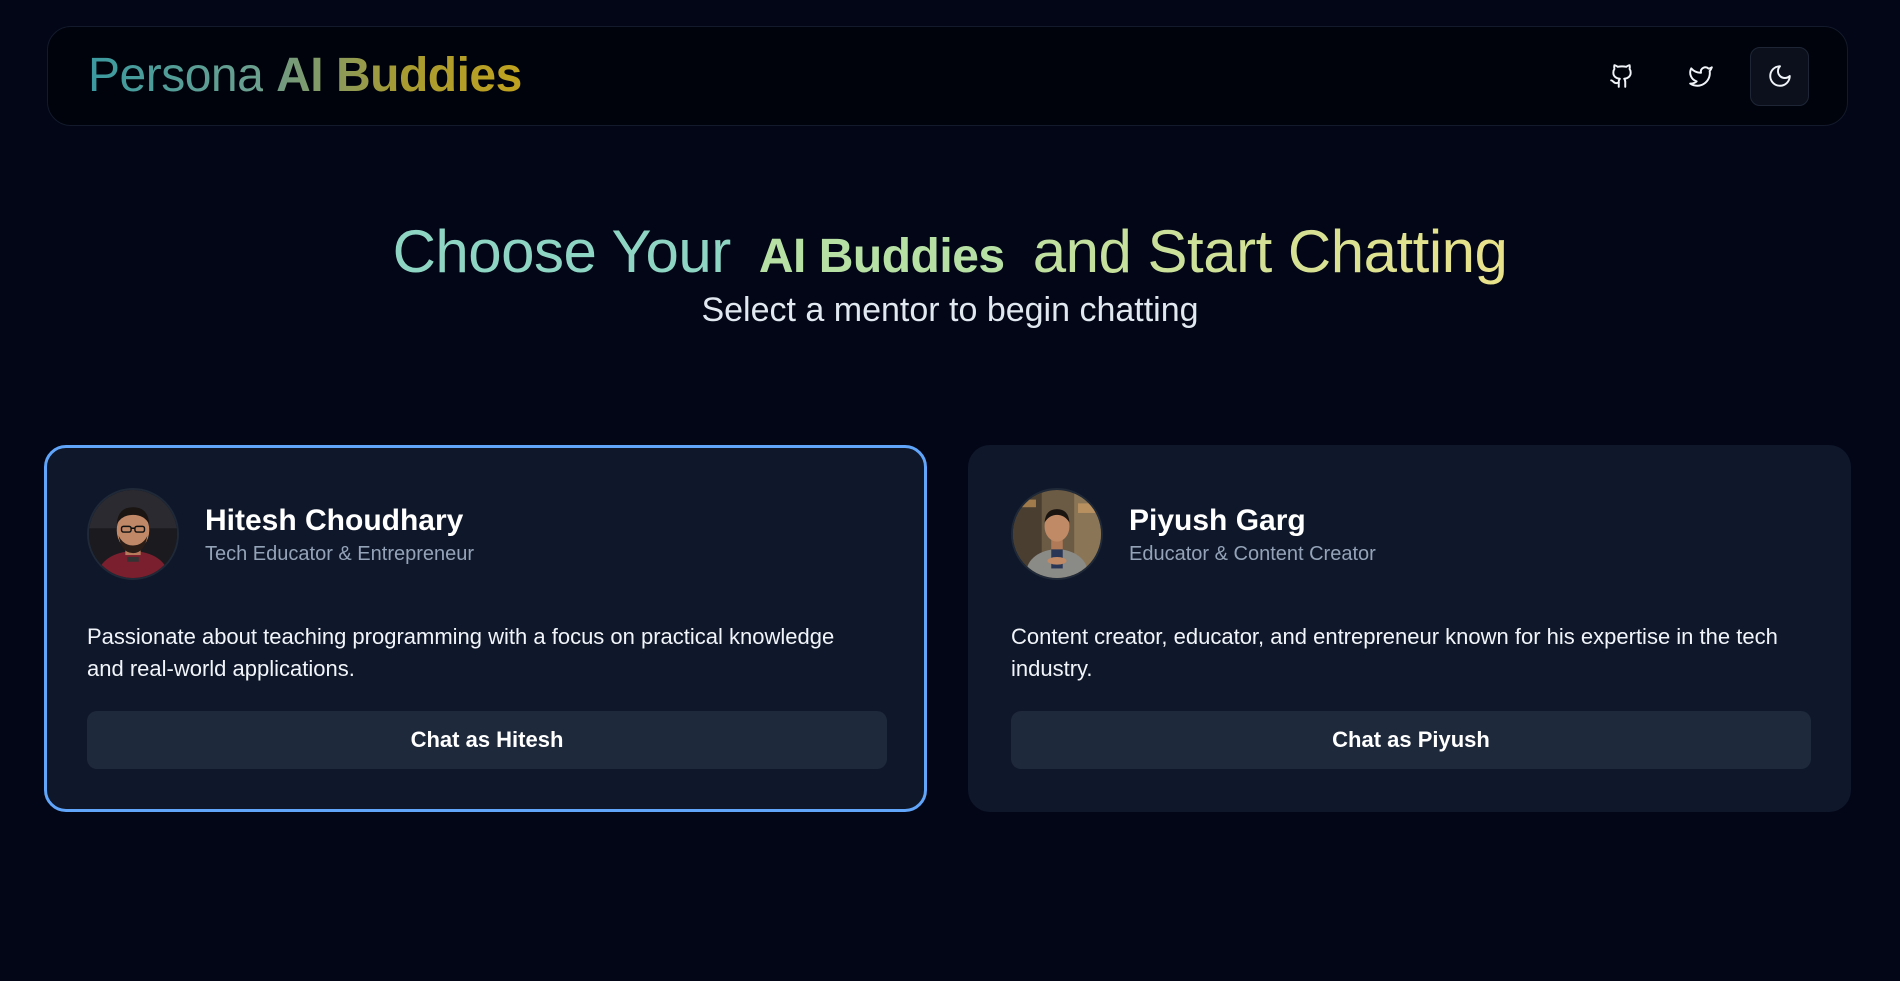  What do you see at coordinates (1409, 534) in the screenshot?
I see `mentor-card-header: Piyush Garg Educator & Content Creator` at bounding box center [1409, 534].